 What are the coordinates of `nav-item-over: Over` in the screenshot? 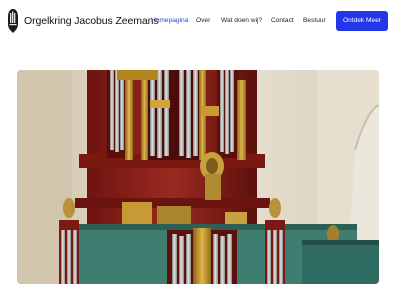 It's located at (203, 20).